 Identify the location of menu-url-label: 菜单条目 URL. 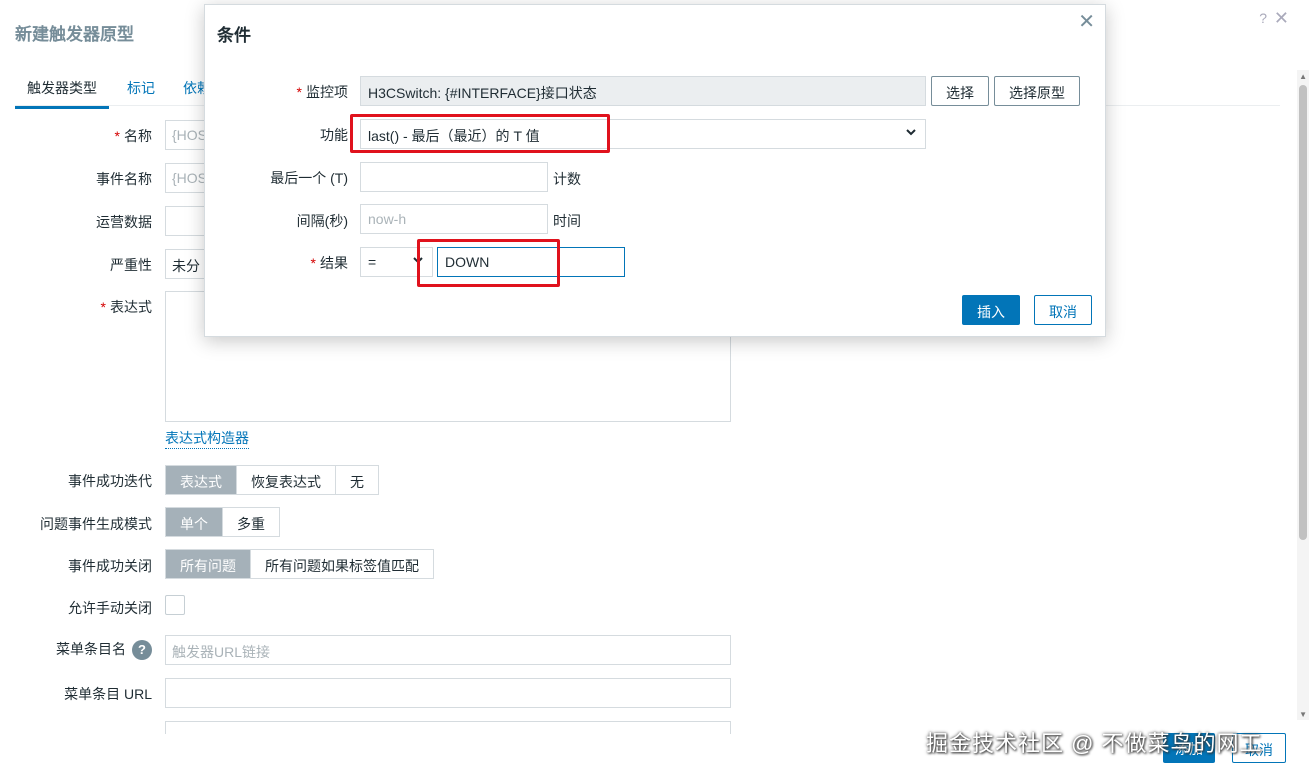
(108, 694).